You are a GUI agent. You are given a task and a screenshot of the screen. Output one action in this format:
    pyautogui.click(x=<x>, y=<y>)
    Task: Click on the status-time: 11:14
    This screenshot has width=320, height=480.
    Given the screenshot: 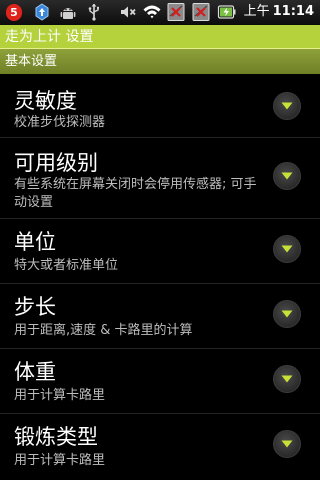 What is the action you would take?
    pyautogui.click(x=293, y=11)
    